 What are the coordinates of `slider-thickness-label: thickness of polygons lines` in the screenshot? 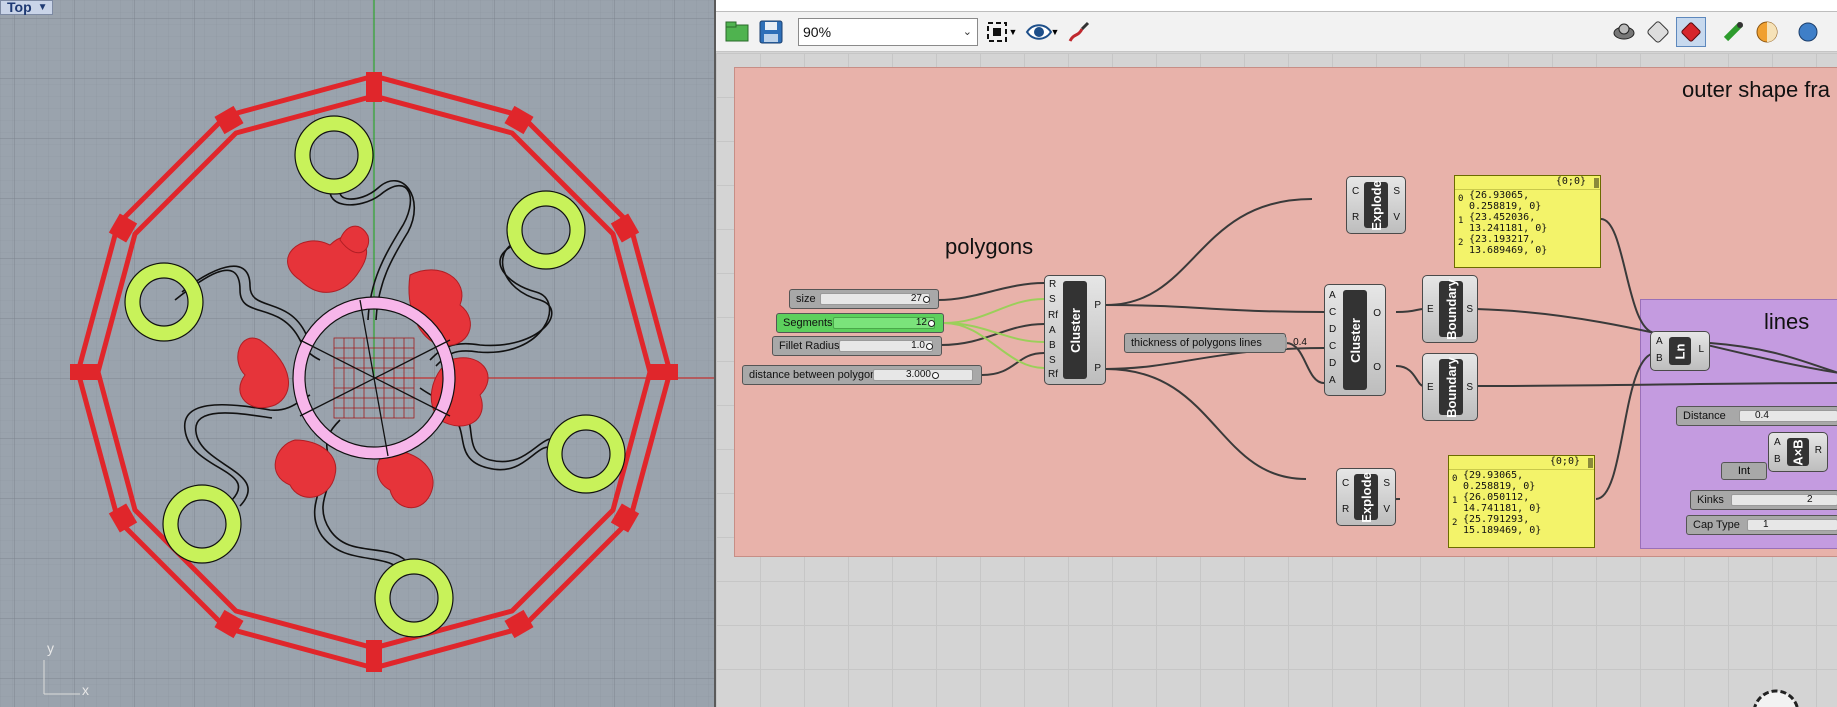 It's located at (1196, 343).